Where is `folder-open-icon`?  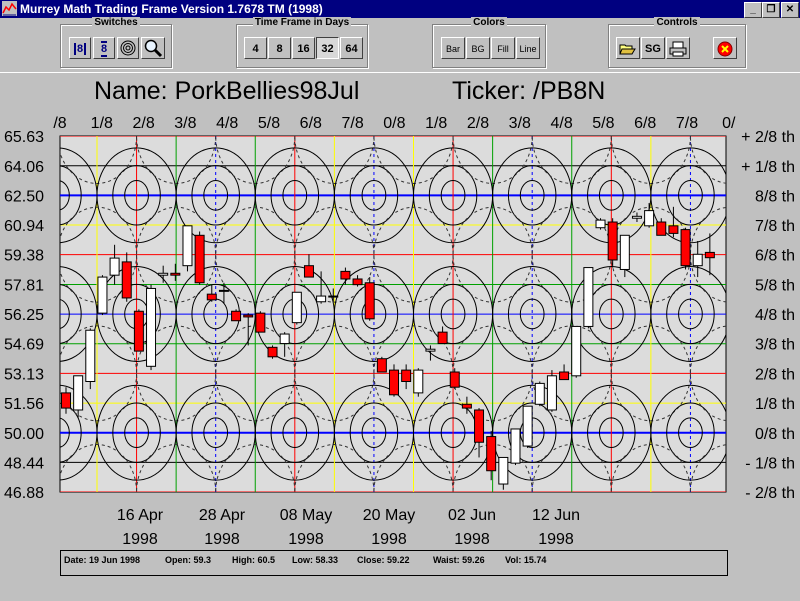
folder-open-icon is located at coordinates (627, 49).